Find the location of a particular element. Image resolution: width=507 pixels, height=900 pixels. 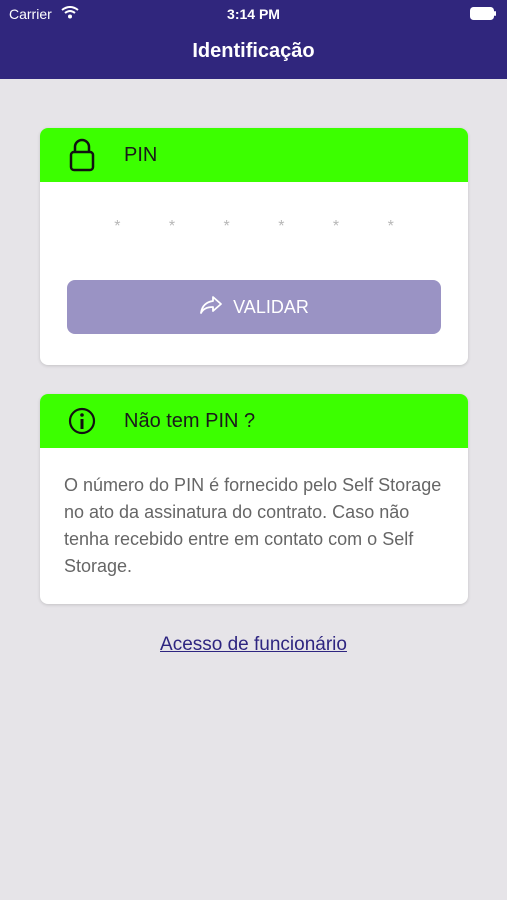

validar-label: VALIDAR is located at coordinates (271, 306).